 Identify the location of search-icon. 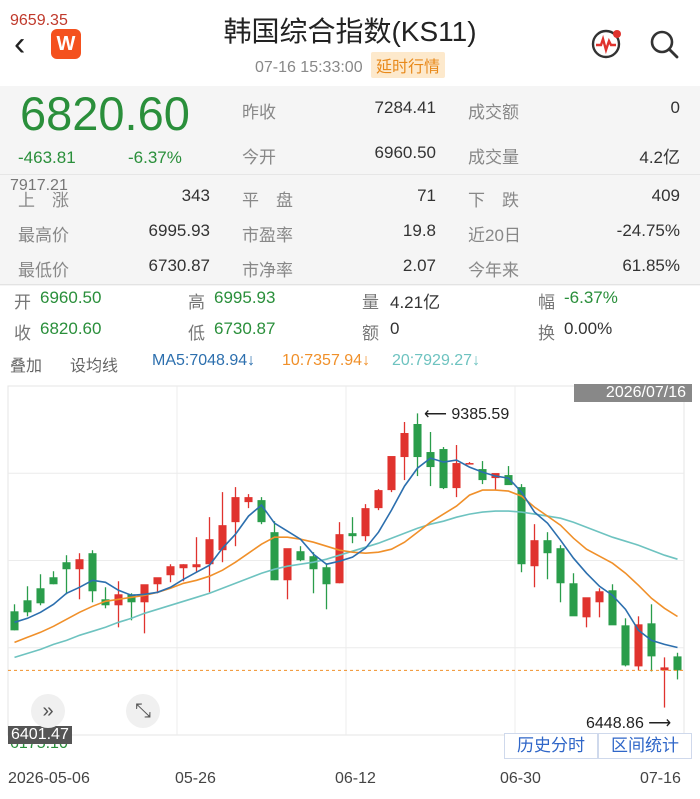
(664, 44).